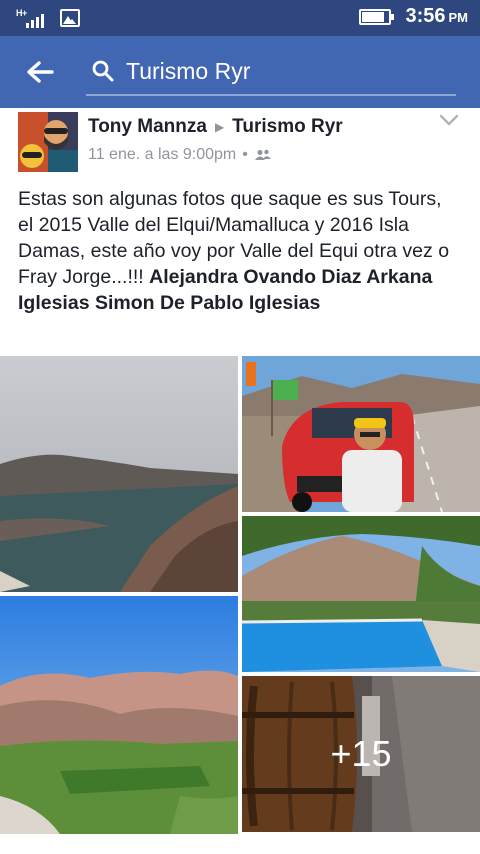 This screenshot has width=480, height=854. What do you see at coordinates (162, 155) in the screenshot?
I see `post-timestamp: 11 ene. a las 9:00pm` at bounding box center [162, 155].